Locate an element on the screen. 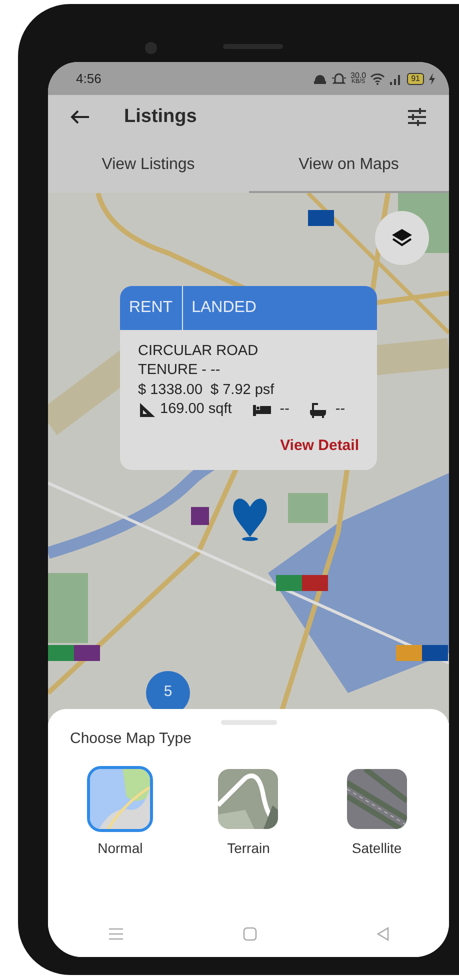 The image size is (459, 979). battery-level: 91 is located at coordinates (415, 78).